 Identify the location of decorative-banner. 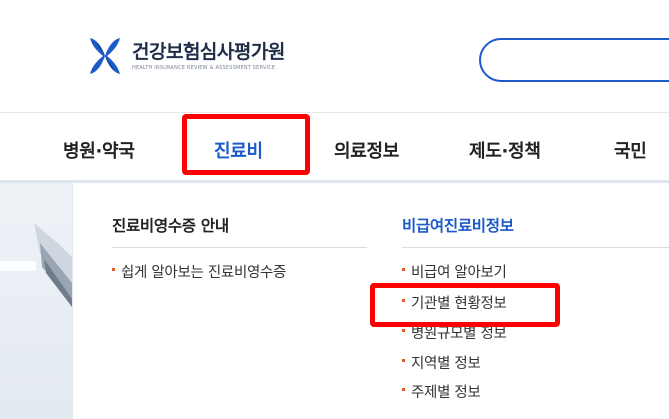
(36, 301).